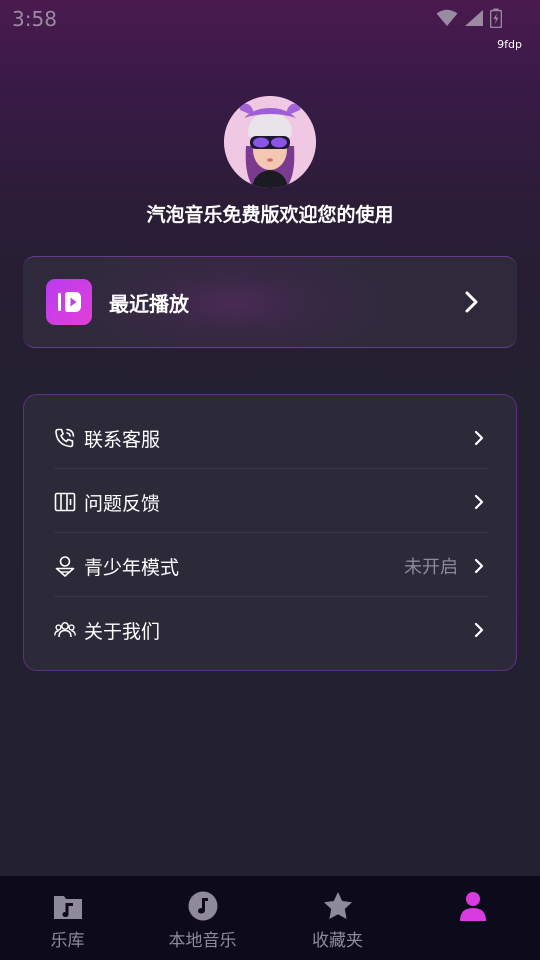 Image resolution: width=540 pixels, height=960 pixels. Describe the element at coordinates (271, 565) in the screenshot. I see `menu-item-youth-mode: 青少年模式 未开启` at that location.